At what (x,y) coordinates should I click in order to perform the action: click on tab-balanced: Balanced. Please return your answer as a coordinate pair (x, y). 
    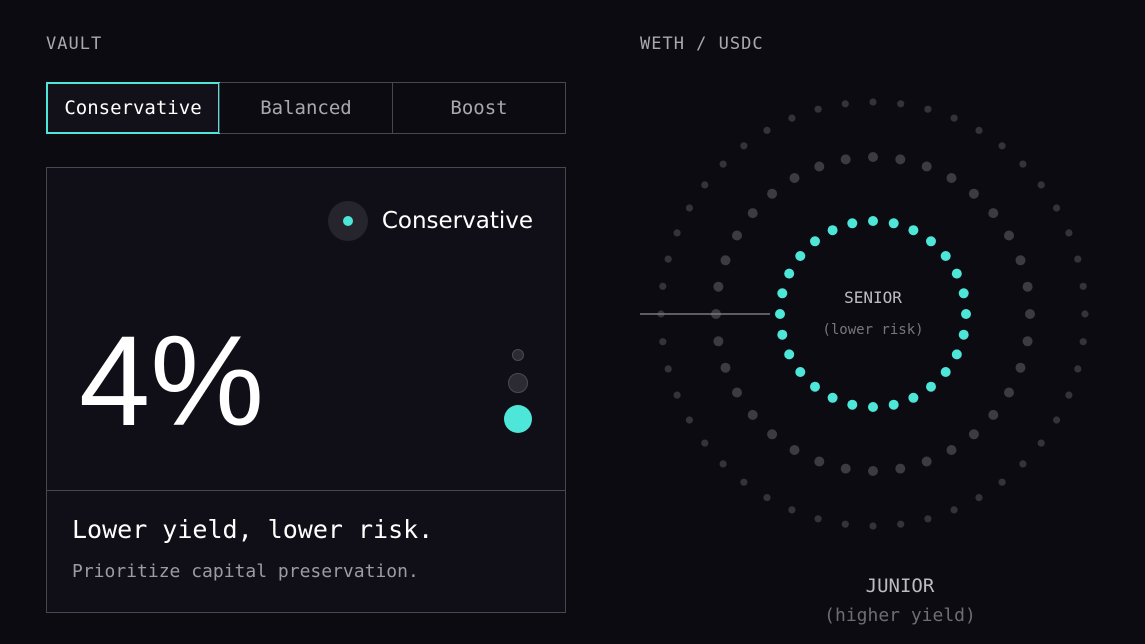
    Looking at the image, I should click on (305, 108).